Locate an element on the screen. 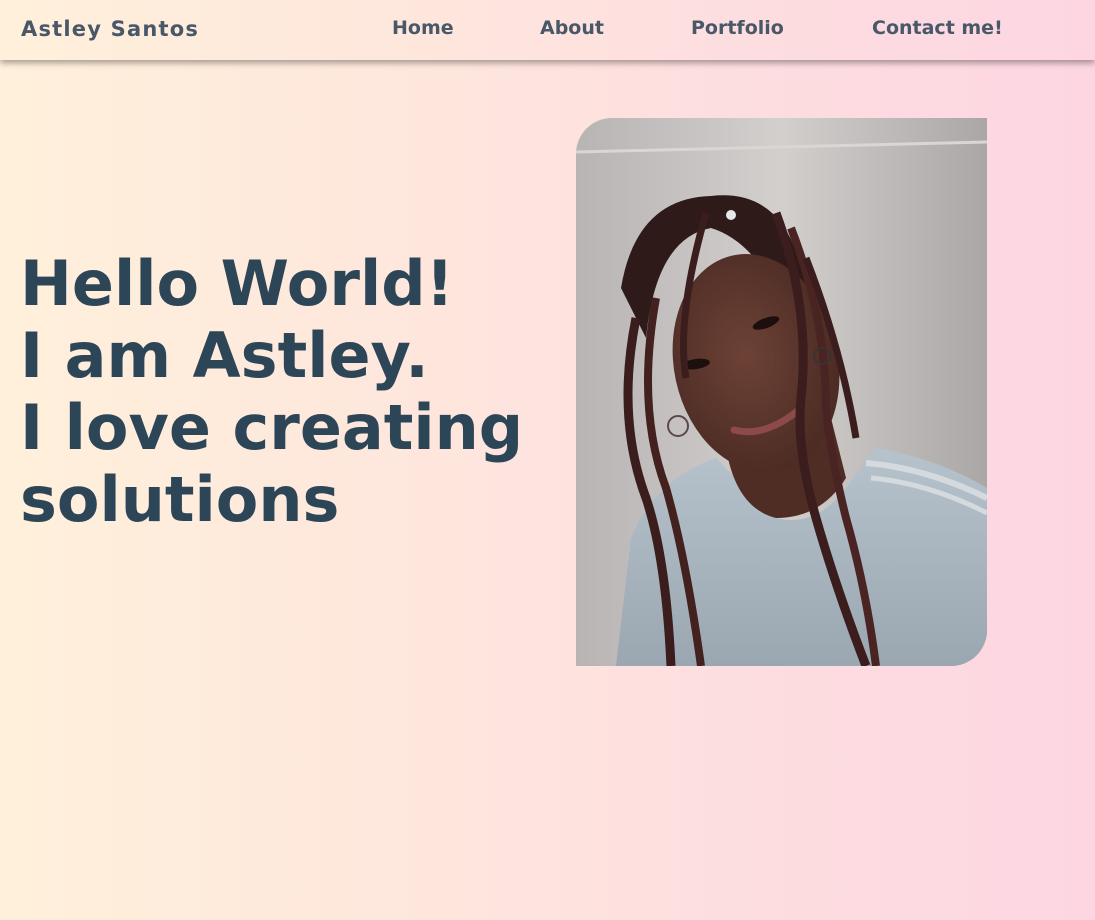  hero-line-greeting: Hello World! is located at coordinates (237, 283).